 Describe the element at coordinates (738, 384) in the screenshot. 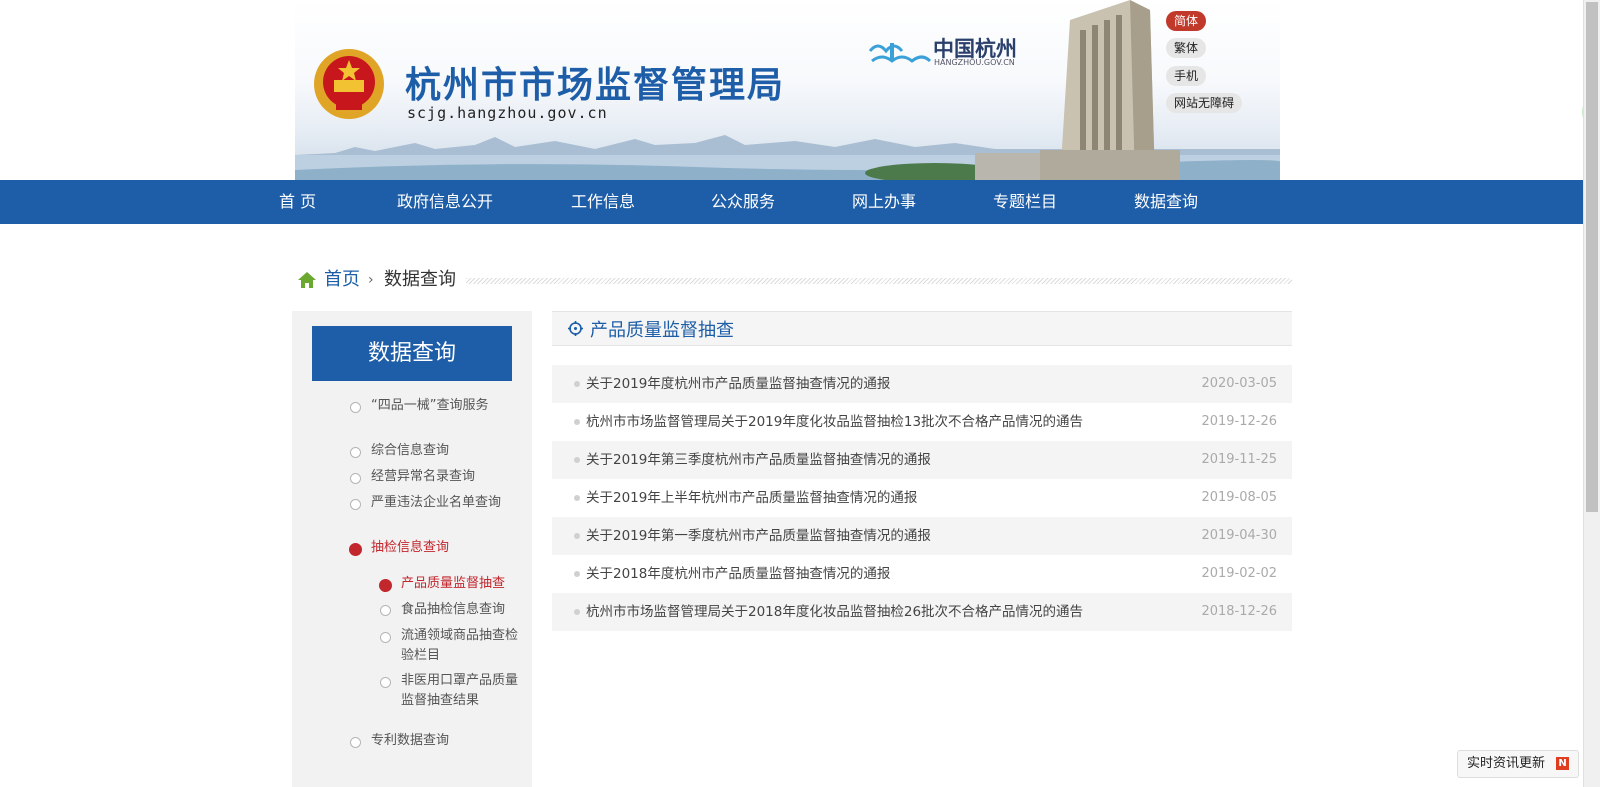

I see `list-item-title: 关于2019年度杭州市产品质量监督抽查情况的通报` at that location.